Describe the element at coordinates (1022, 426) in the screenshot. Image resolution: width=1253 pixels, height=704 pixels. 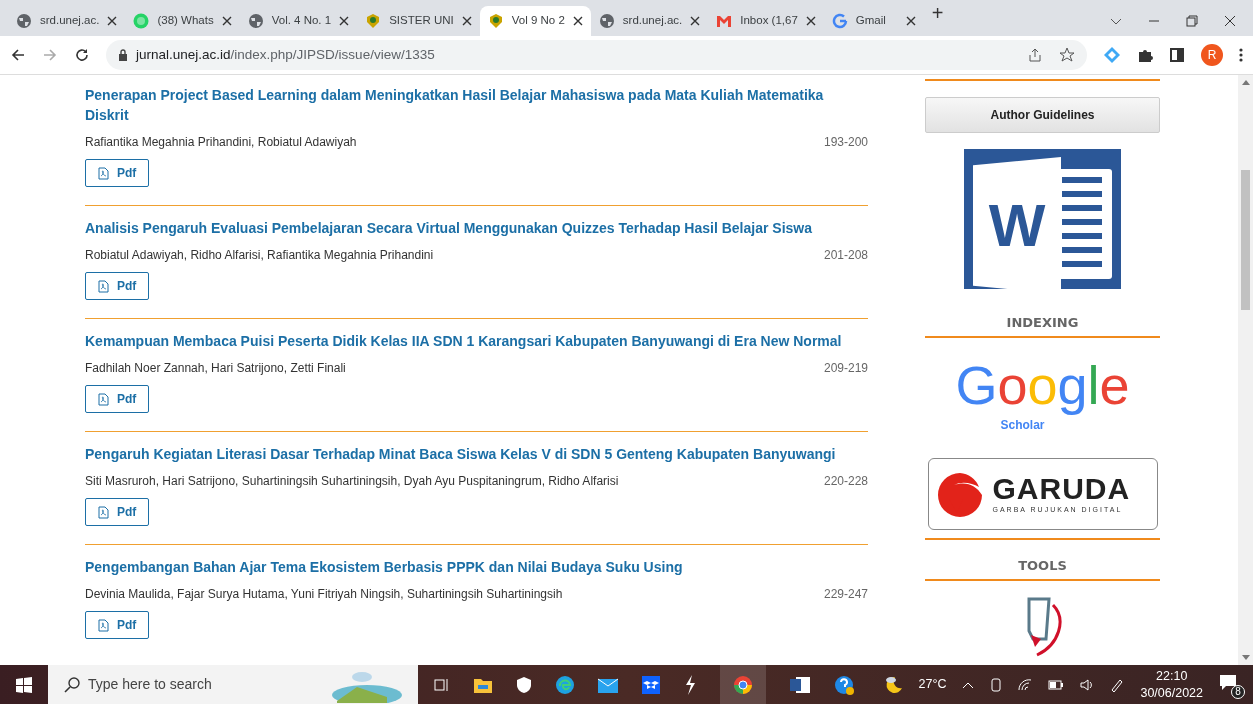
I see `scholar-text: Scholar` at that location.